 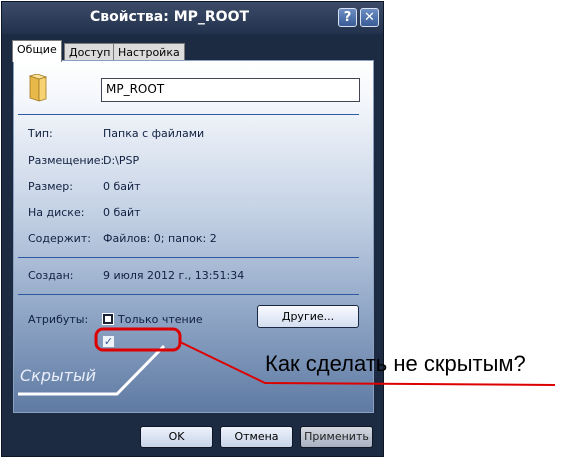 I want to click on readonly-label: Только чтение, so click(x=160, y=319).